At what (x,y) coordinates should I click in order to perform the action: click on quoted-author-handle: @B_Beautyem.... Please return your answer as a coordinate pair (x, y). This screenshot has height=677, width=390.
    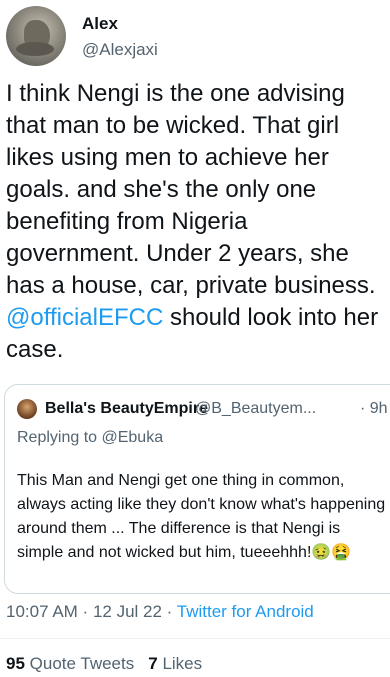
    Looking at the image, I should click on (256, 408).